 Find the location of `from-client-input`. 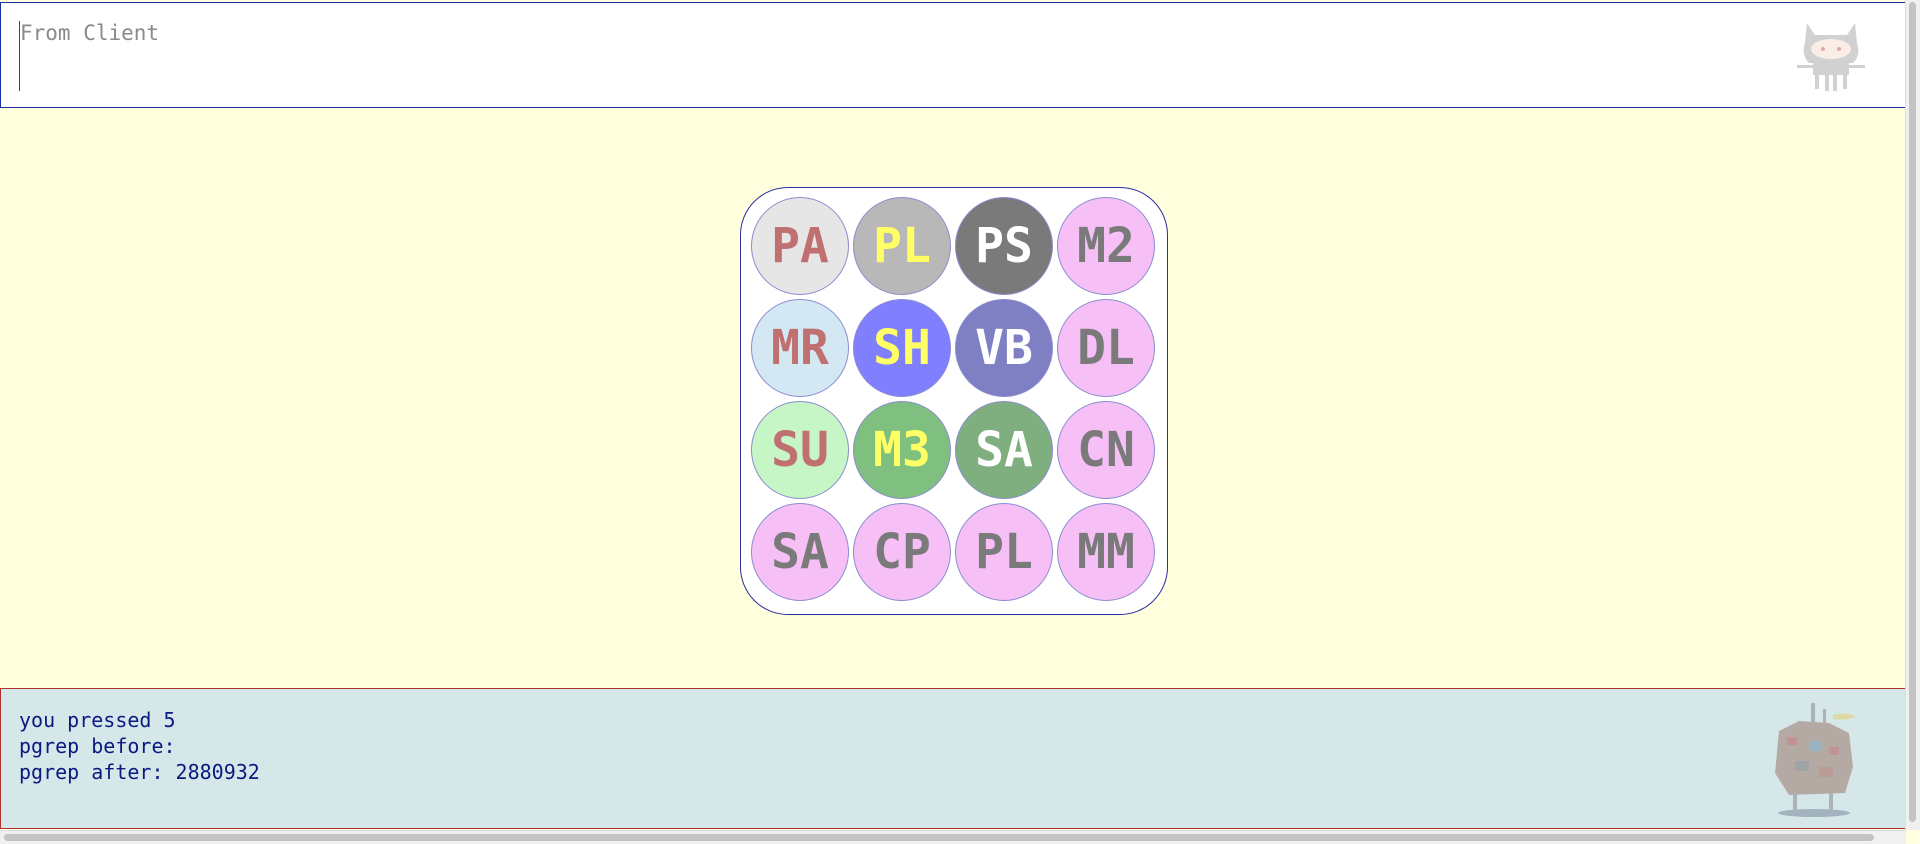

from-client-input is located at coordinates (899, 56).